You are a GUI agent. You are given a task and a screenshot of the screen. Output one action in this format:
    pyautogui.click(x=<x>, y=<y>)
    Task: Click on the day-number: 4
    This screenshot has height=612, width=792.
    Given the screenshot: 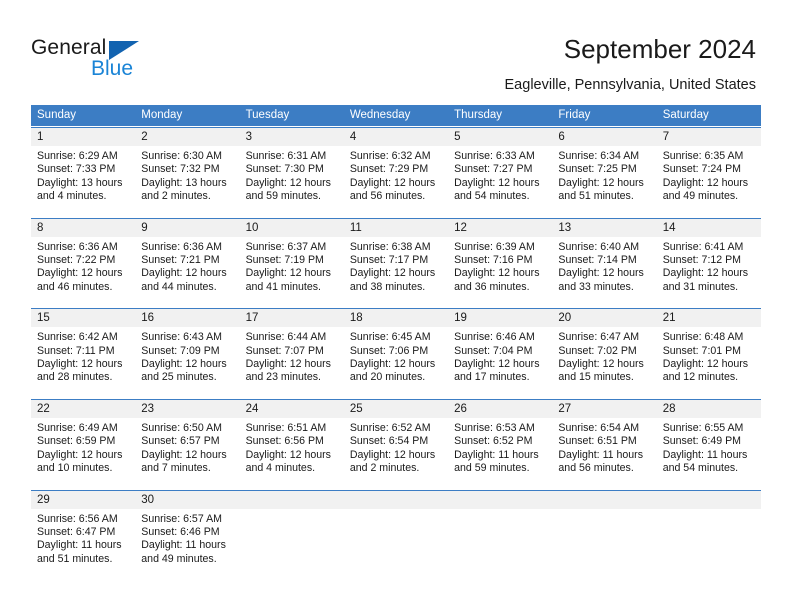 What is the action you would take?
    pyautogui.click(x=396, y=137)
    